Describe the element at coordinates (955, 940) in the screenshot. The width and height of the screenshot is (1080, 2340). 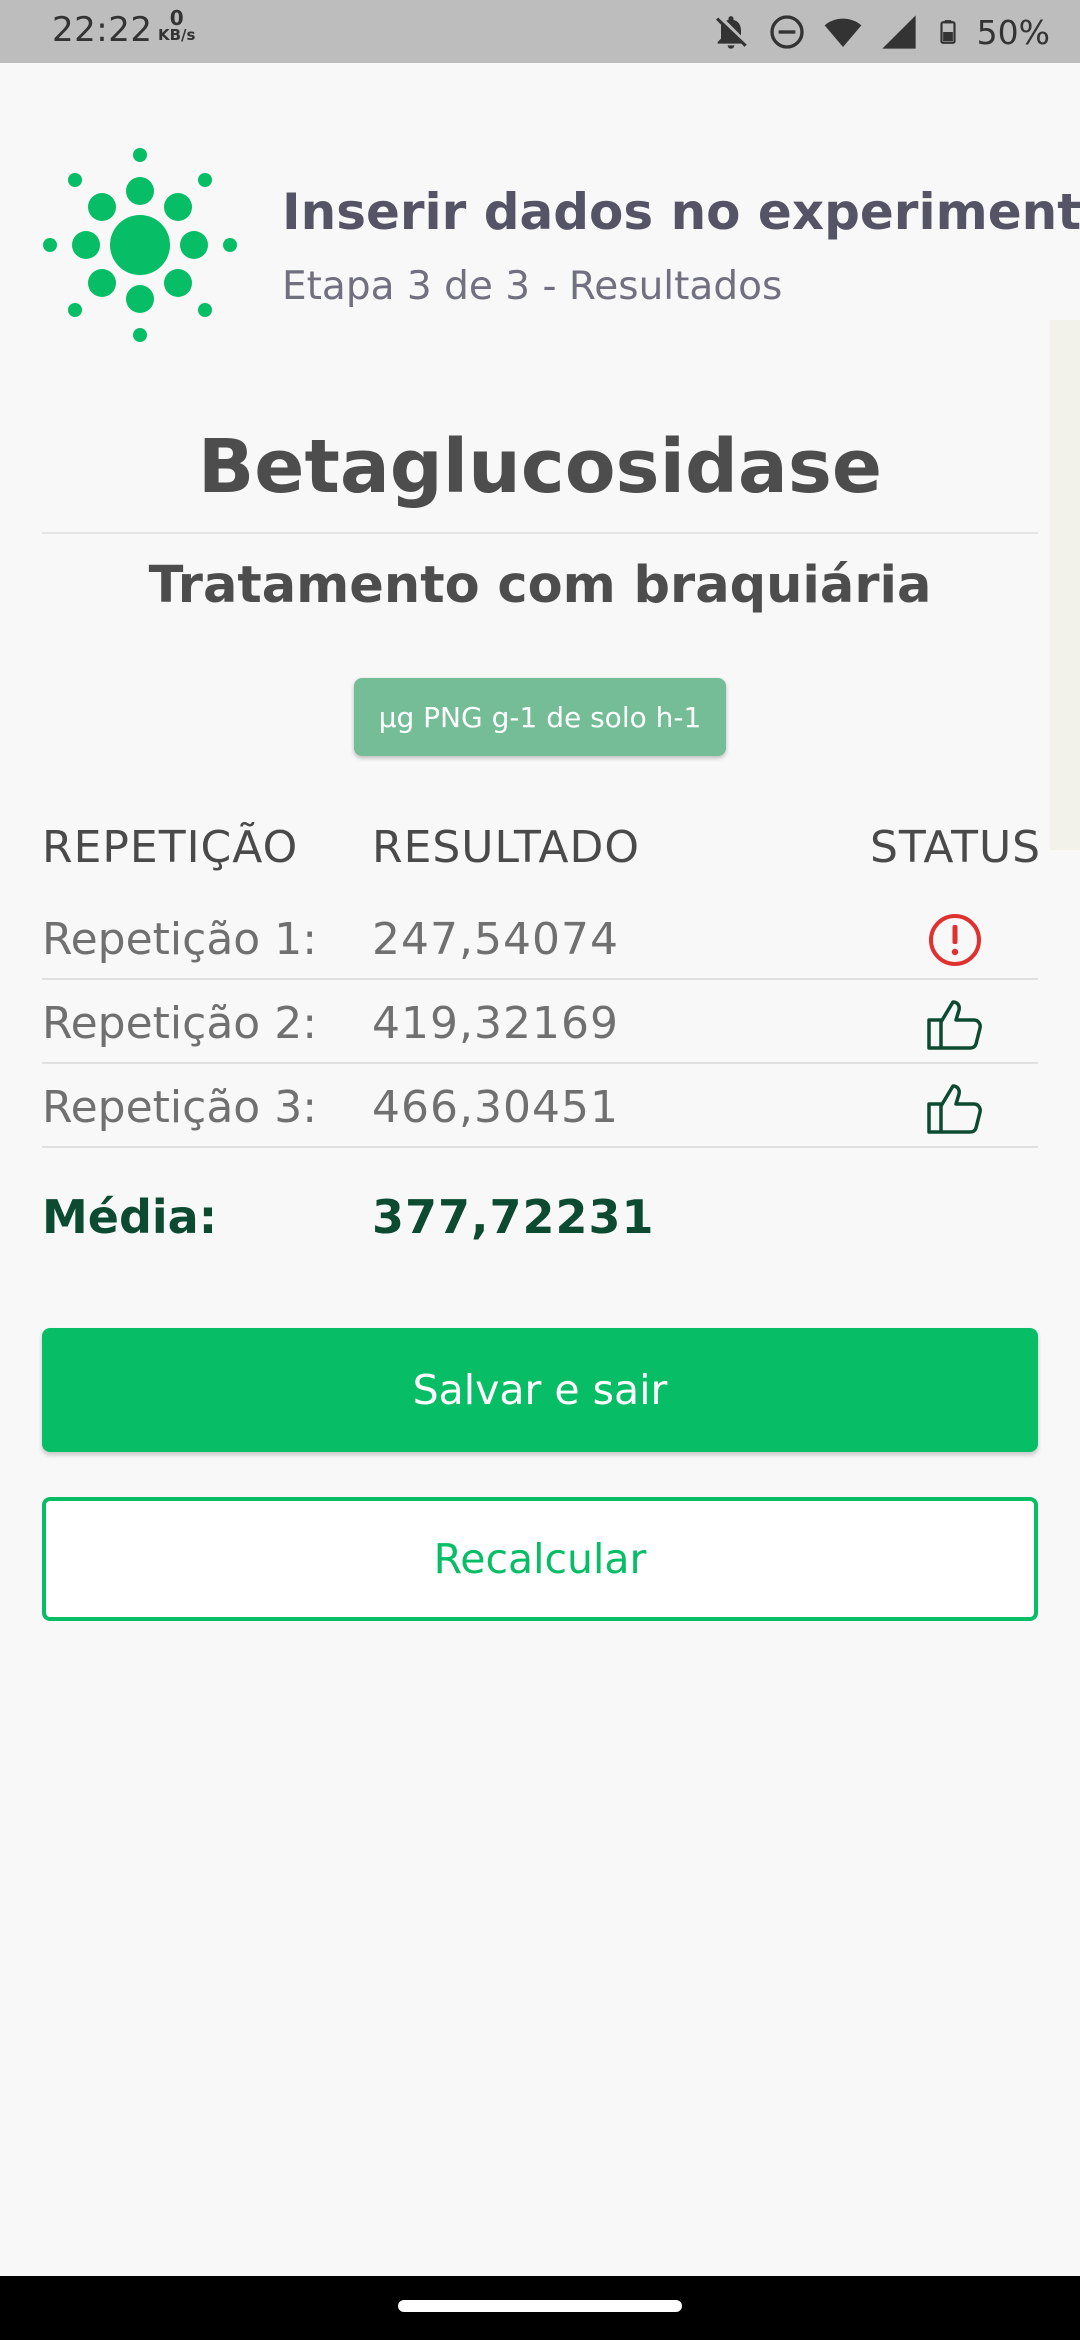
I see `alert-circle-icon` at that location.